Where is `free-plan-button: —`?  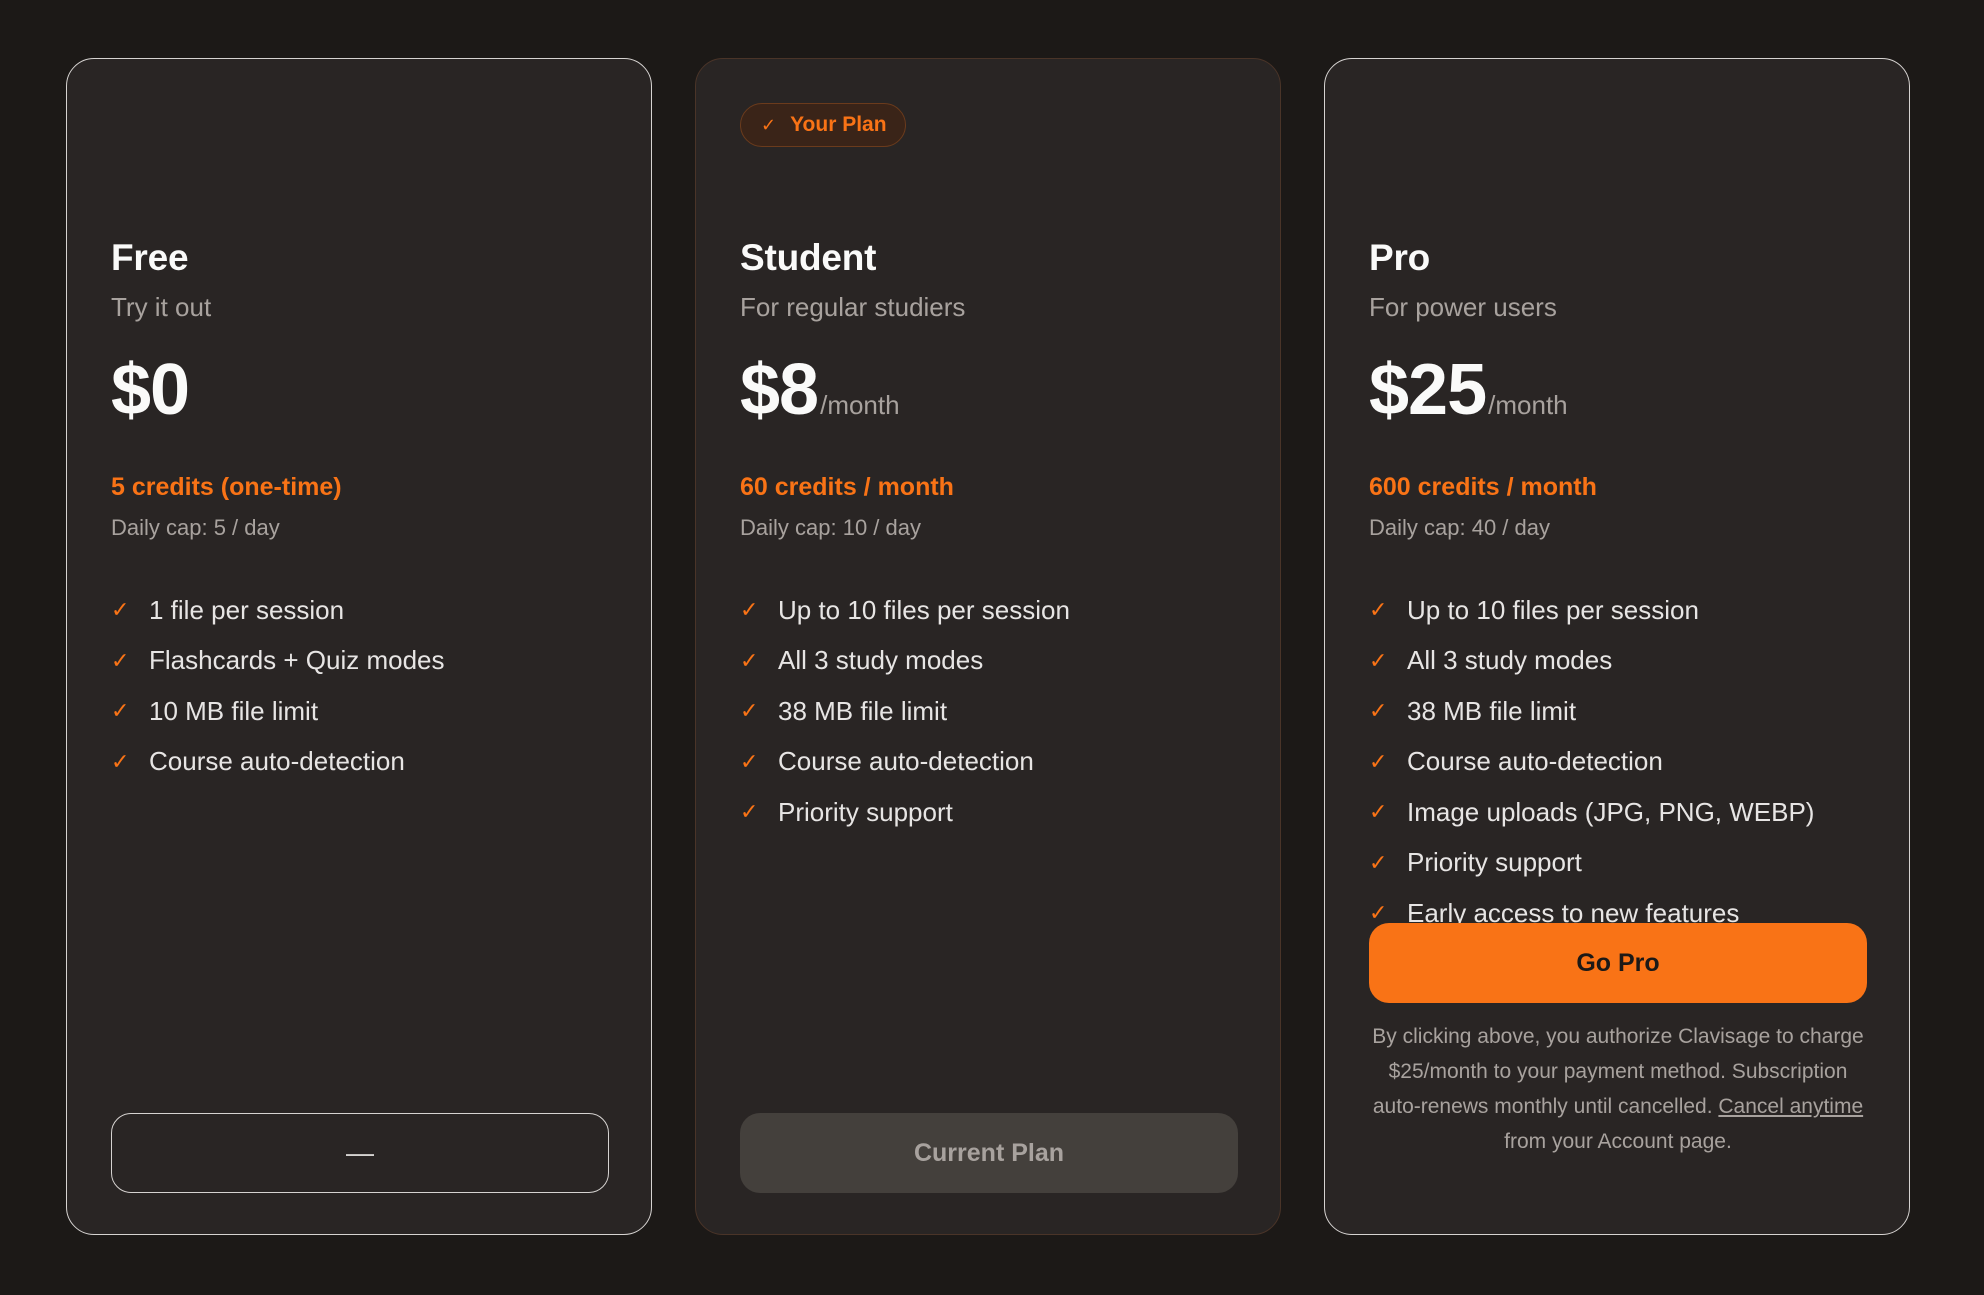 free-plan-button: — is located at coordinates (360, 1153).